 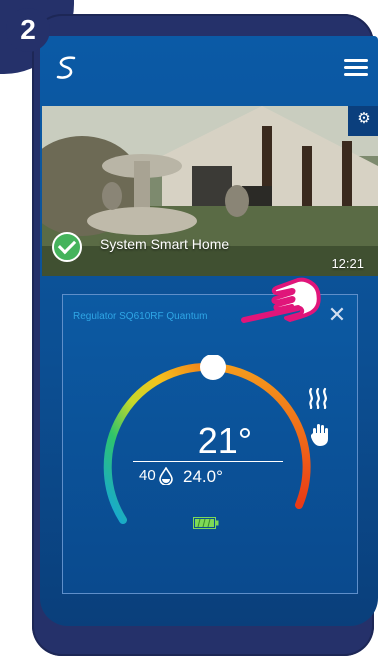 I want to click on photo-time: 12:21, so click(x=347, y=263).